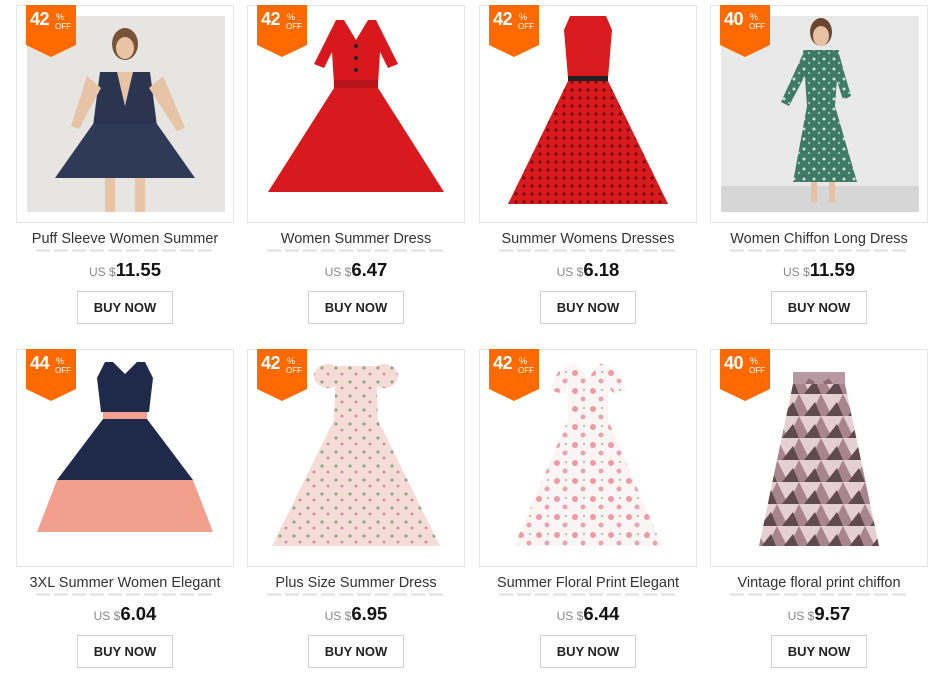 This screenshot has height=682, width=943. I want to click on price-amount: 6.44, so click(601, 613).